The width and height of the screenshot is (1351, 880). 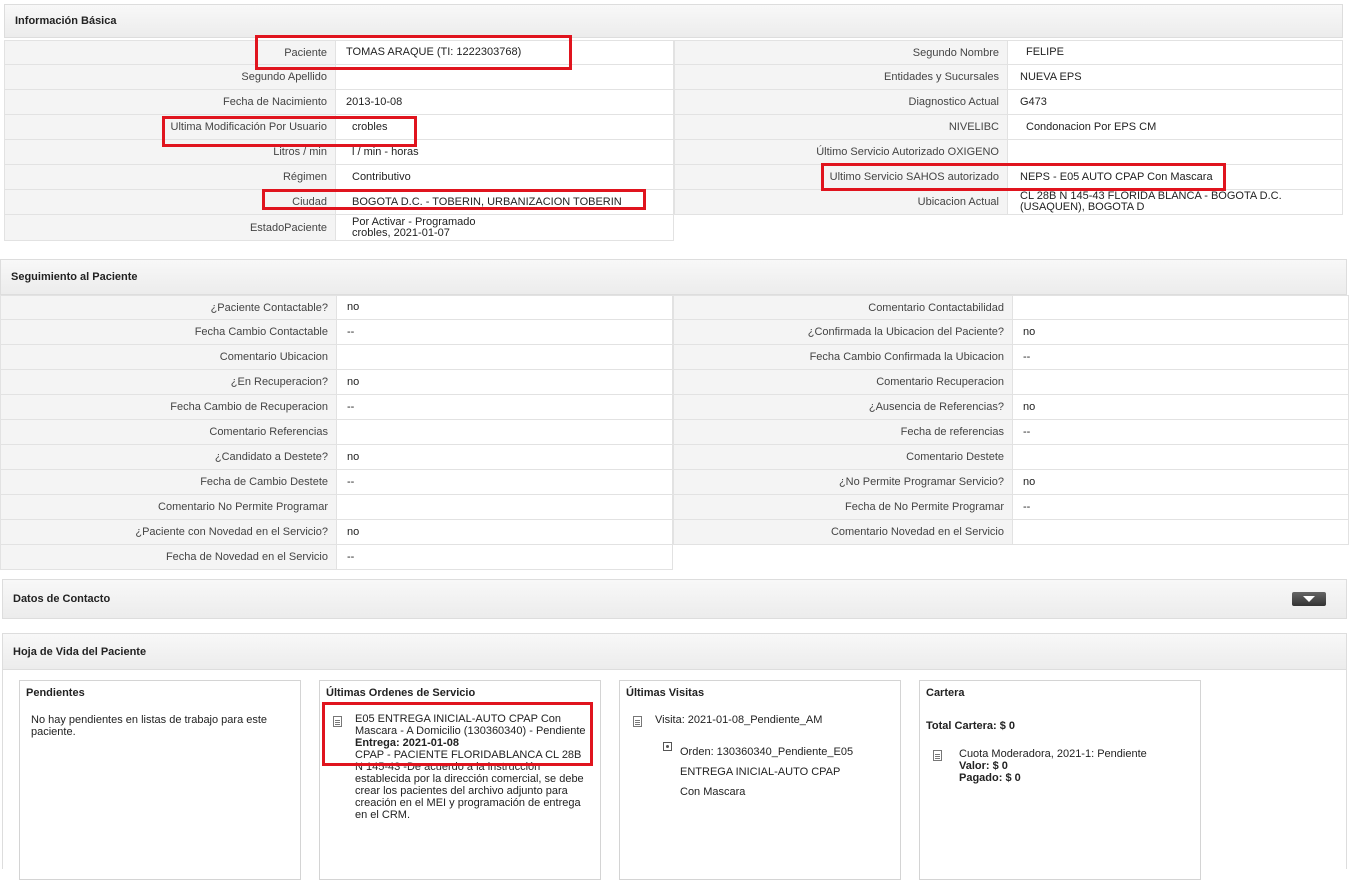 I want to click on expand-contacto-button, so click(x=1309, y=599).